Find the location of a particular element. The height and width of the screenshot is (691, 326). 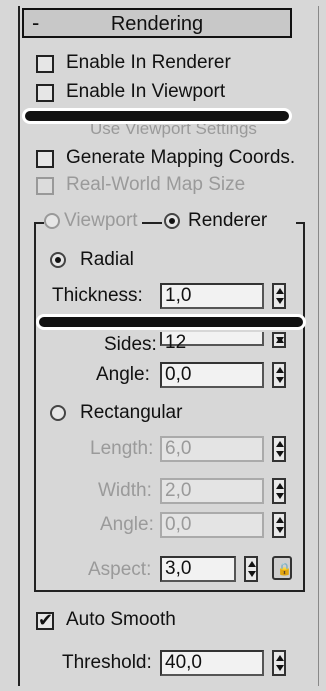

enable-in-renderer-checkbox is located at coordinates (45, 64).